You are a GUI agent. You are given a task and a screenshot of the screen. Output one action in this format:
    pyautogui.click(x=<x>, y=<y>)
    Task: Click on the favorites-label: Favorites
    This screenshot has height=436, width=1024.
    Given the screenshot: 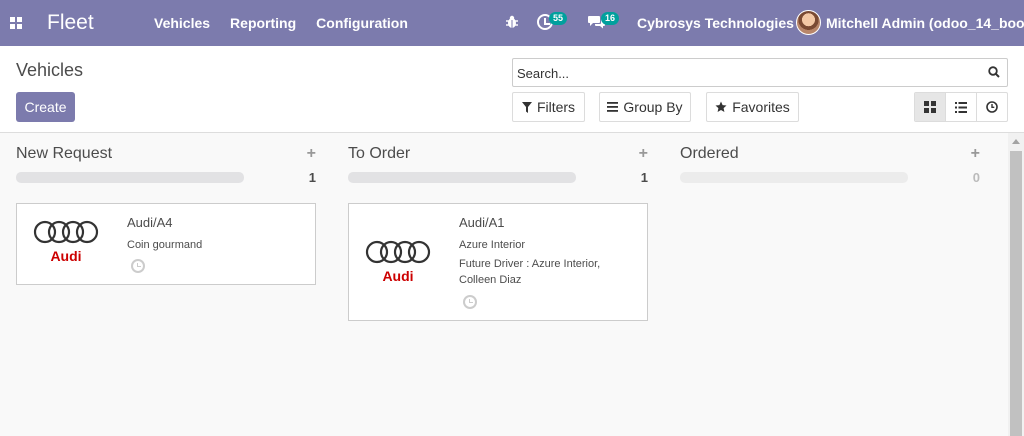 What is the action you would take?
    pyautogui.click(x=761, y=107)
    